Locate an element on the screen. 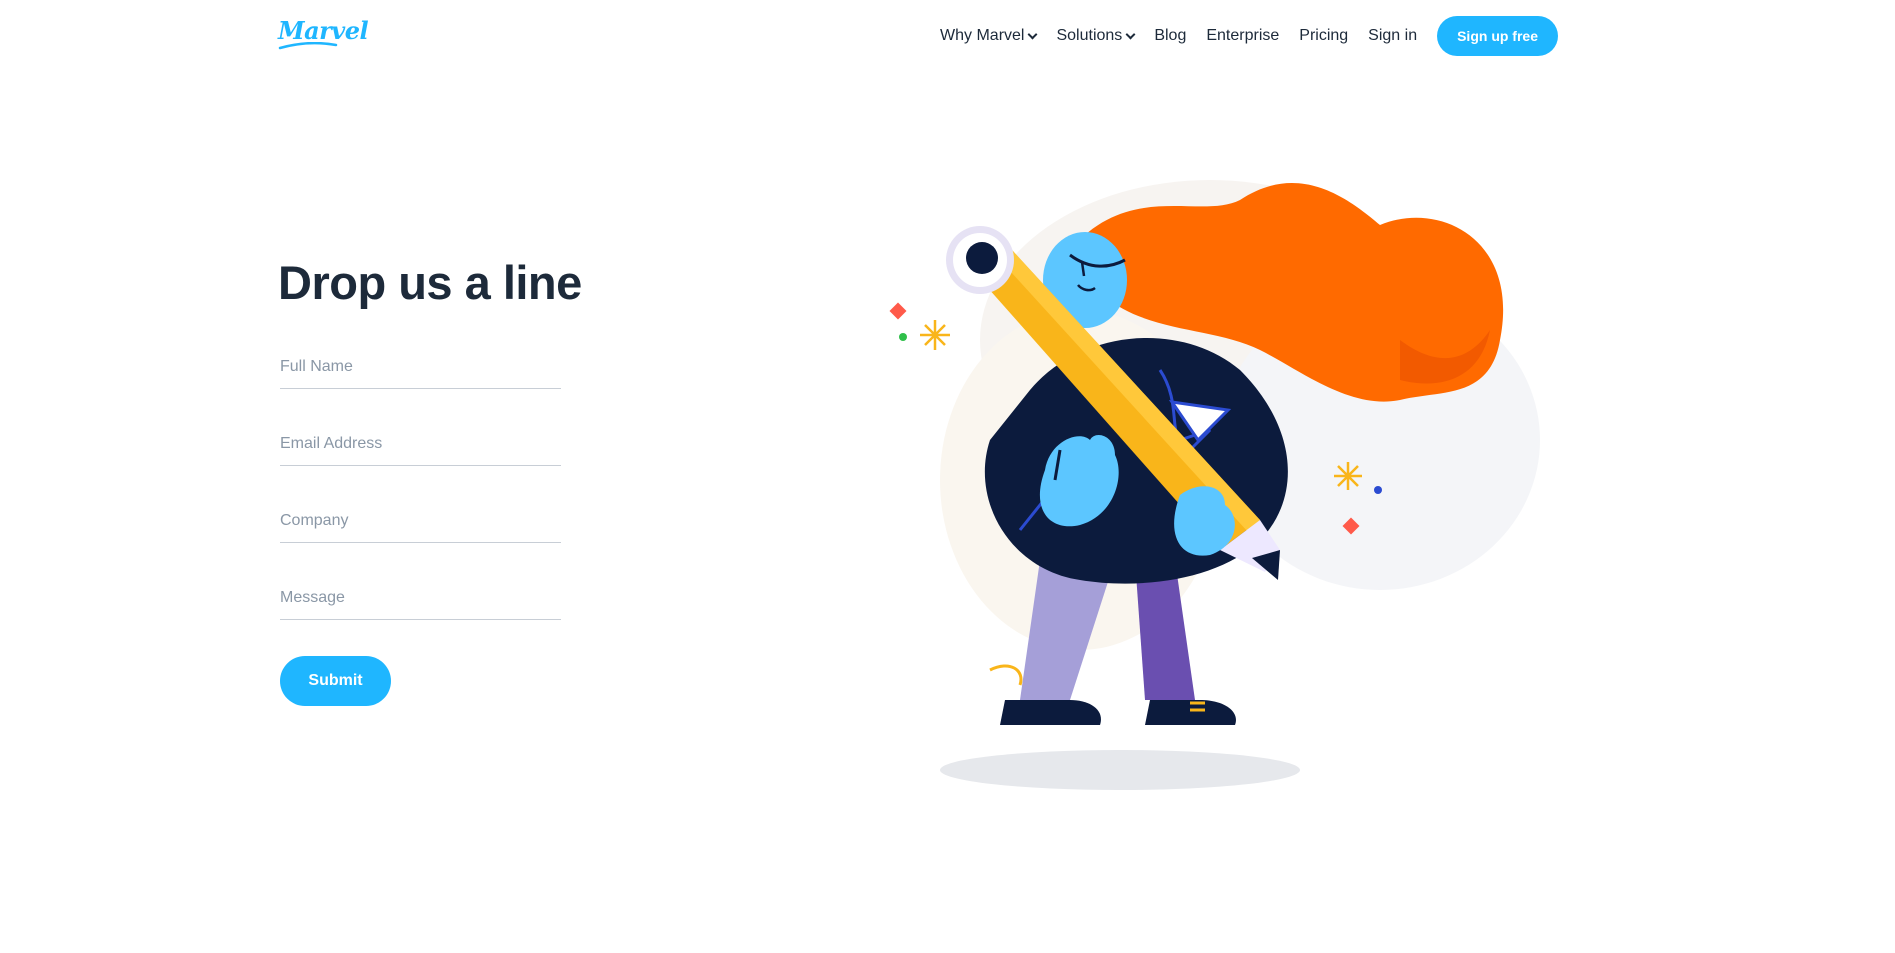  full-name-field-wrapper is located at coordinates (420, 368).